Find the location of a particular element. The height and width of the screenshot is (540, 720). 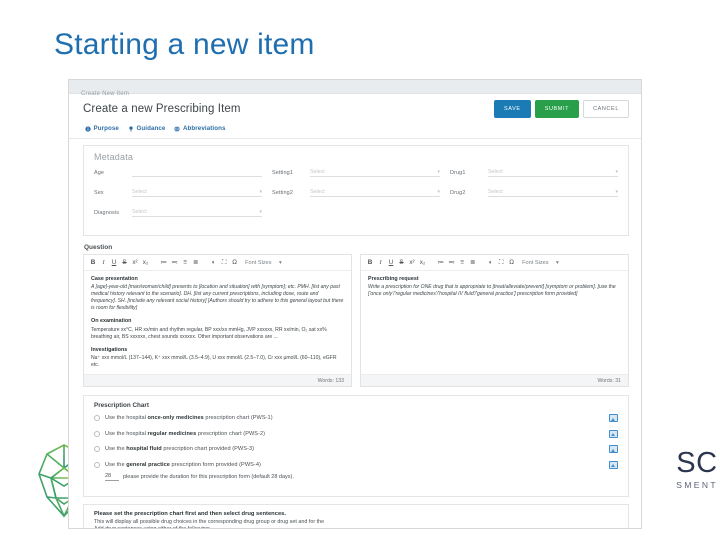

right-editor-toolbar: B I U S x² x₂ ≔ ≕ ≡ ≣ ◐ ⛶ Ω Font Sizes ▾ is located at coordinates (494, 263).